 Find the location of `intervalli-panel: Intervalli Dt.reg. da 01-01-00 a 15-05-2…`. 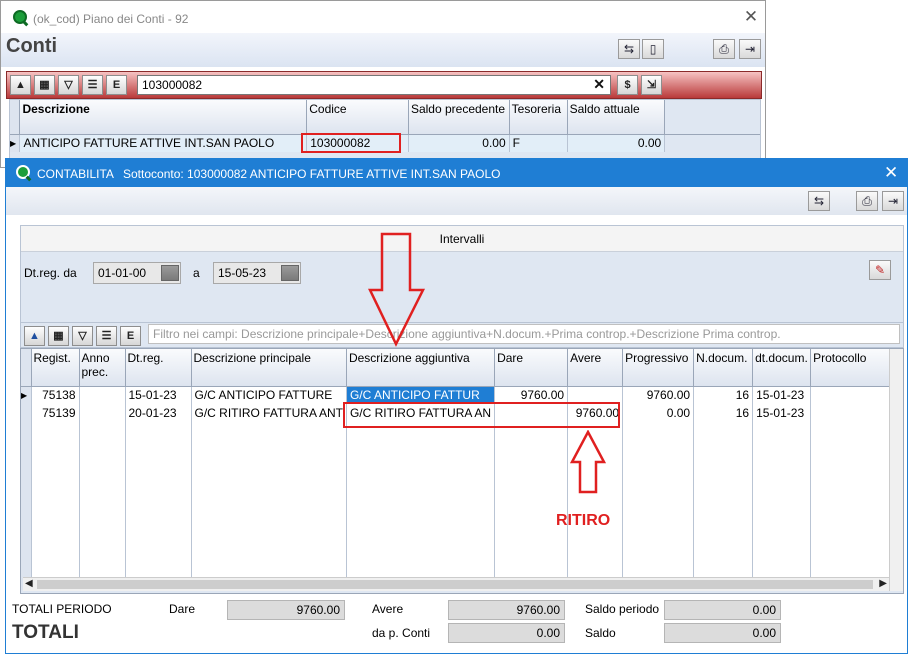

intervalli-panel: Intervalli Dt.reg. da 01-01-00 a 15-05-2… is located at coordinates (462, 275).